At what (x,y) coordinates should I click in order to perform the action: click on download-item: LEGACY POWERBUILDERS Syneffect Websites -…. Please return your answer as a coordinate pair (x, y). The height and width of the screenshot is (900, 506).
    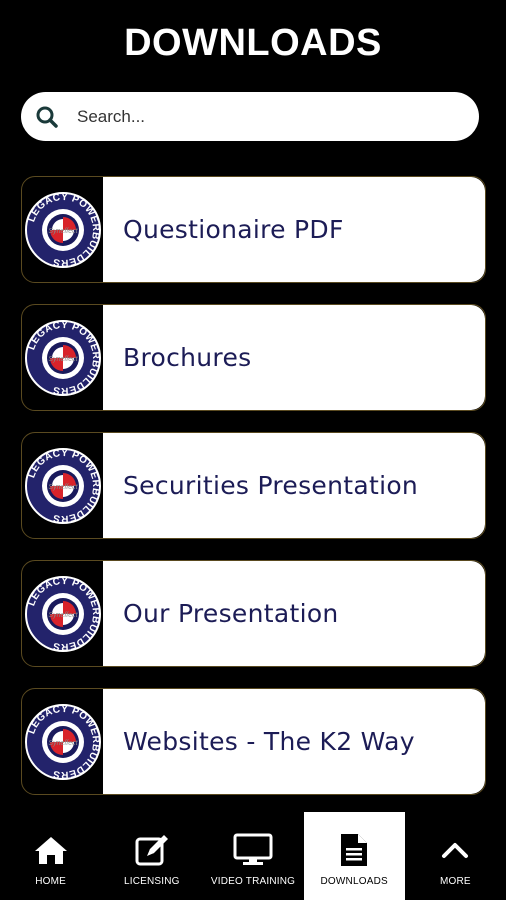
    Looking at the image, I should click on (253, 741).